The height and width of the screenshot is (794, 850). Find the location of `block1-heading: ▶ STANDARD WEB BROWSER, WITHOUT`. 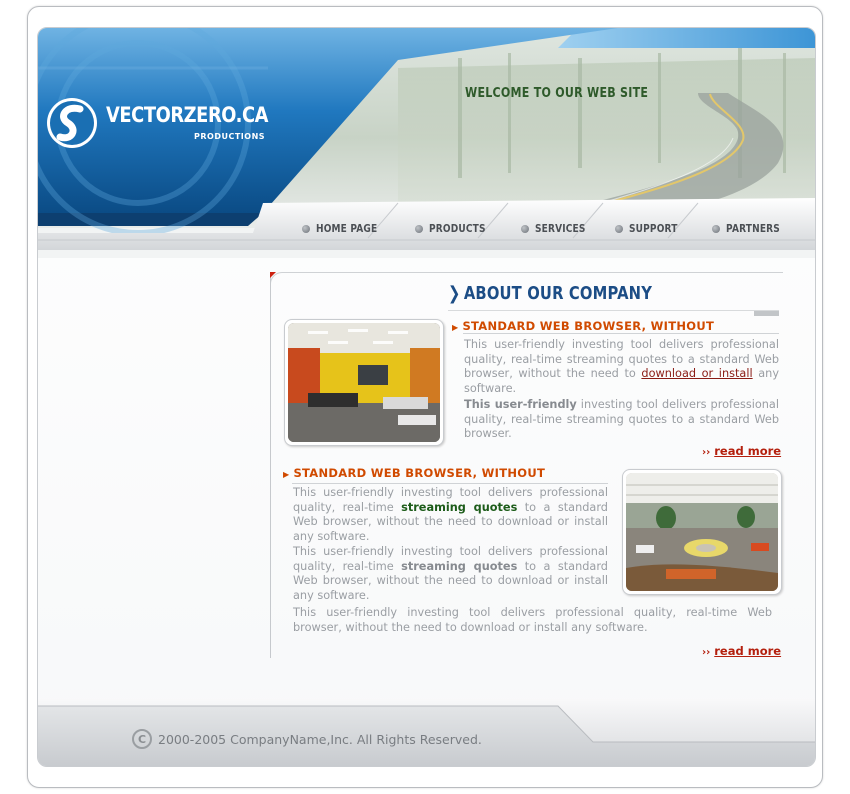

block1-heading: ▶ STANDARD WEB BROWSER, WITHOUT is located at coordinates (583, 326).